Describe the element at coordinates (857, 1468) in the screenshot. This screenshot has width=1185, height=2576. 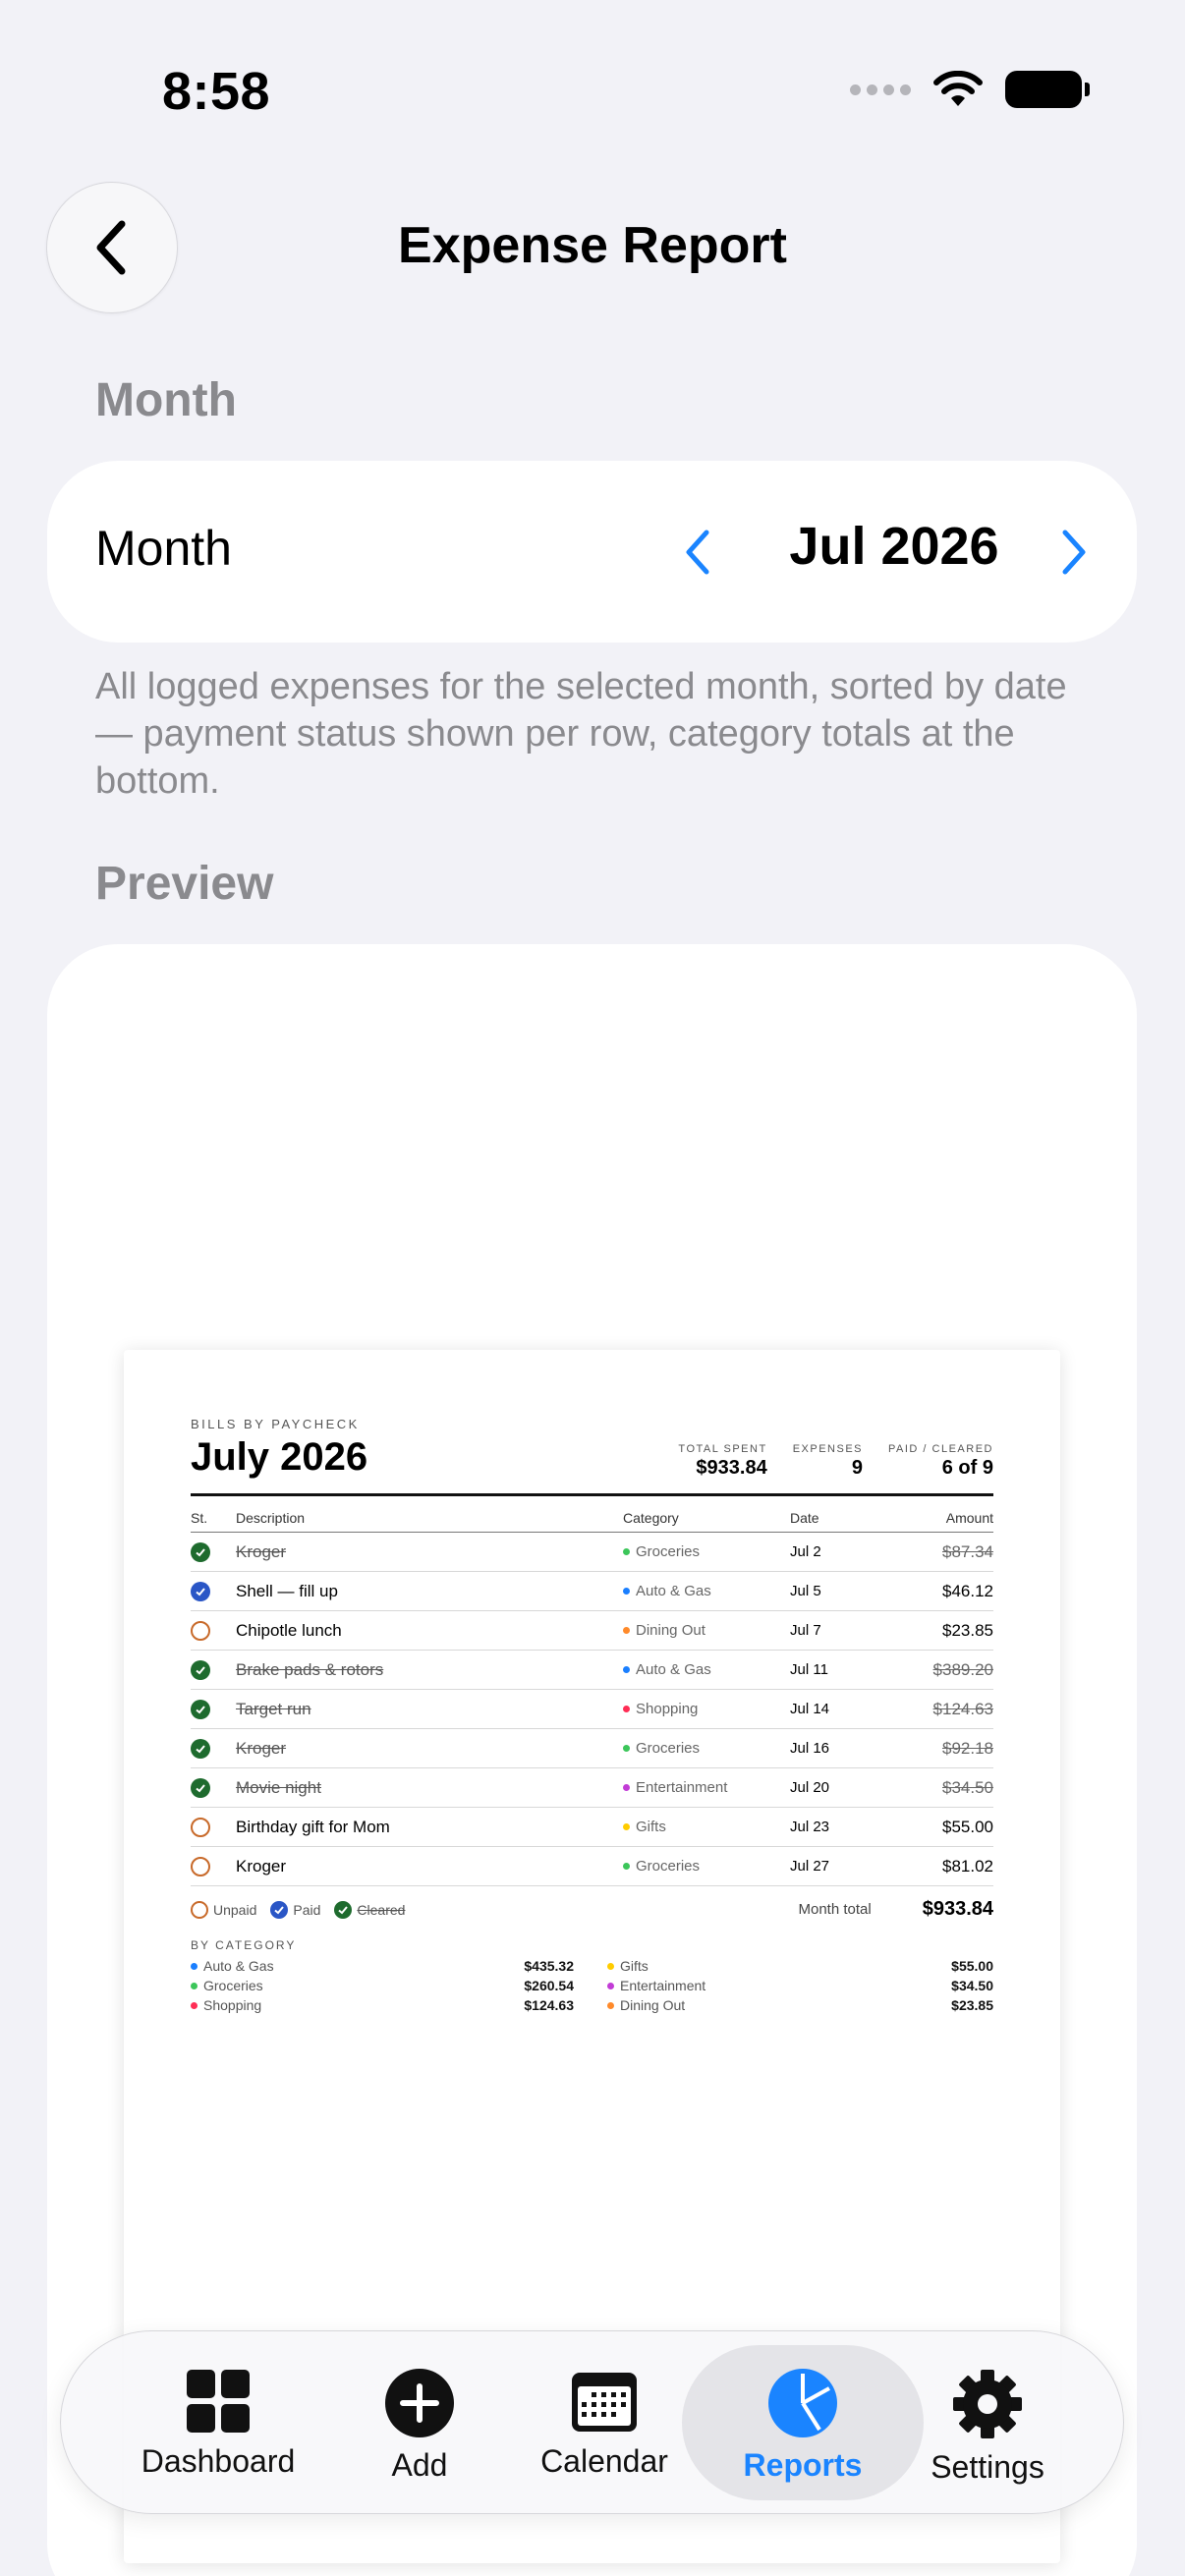
I see `report-stat-value: 9` at that location.